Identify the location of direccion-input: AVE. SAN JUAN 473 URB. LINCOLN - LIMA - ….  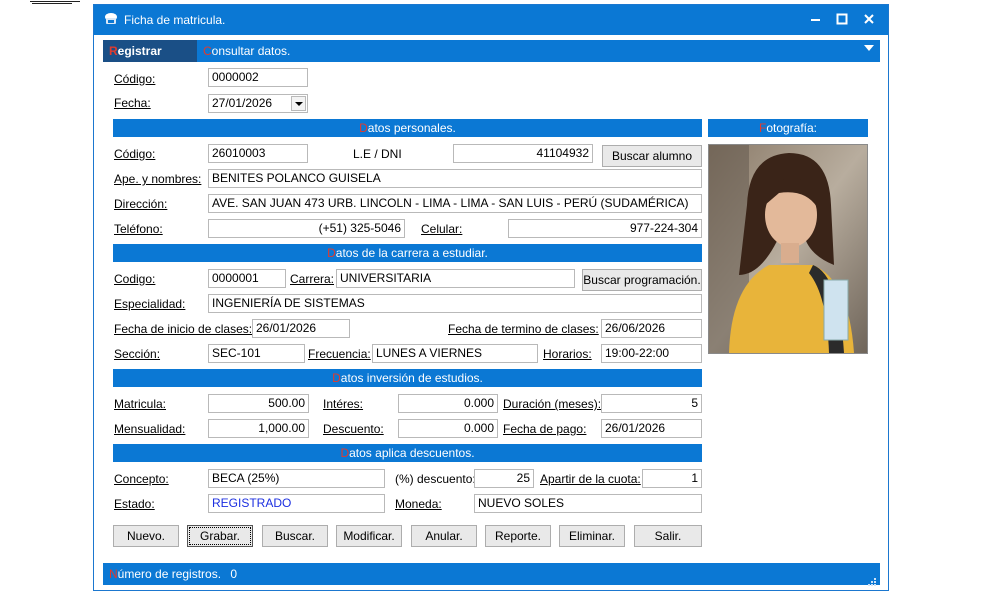
(455, 203).